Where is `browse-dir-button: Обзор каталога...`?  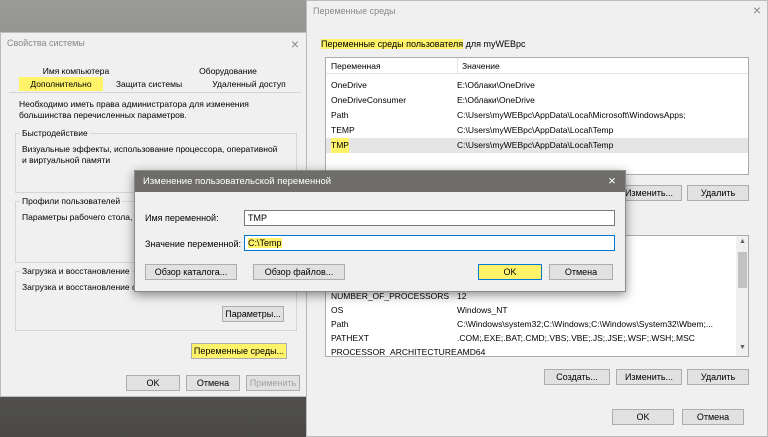 browse-dir-button: Обзор каталога... is located at coordinates (191, 272).